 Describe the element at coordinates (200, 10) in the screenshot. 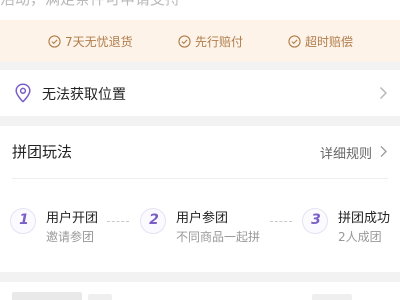

I see `top-cut-section: 活动，满足条件可申请支持` at that location.